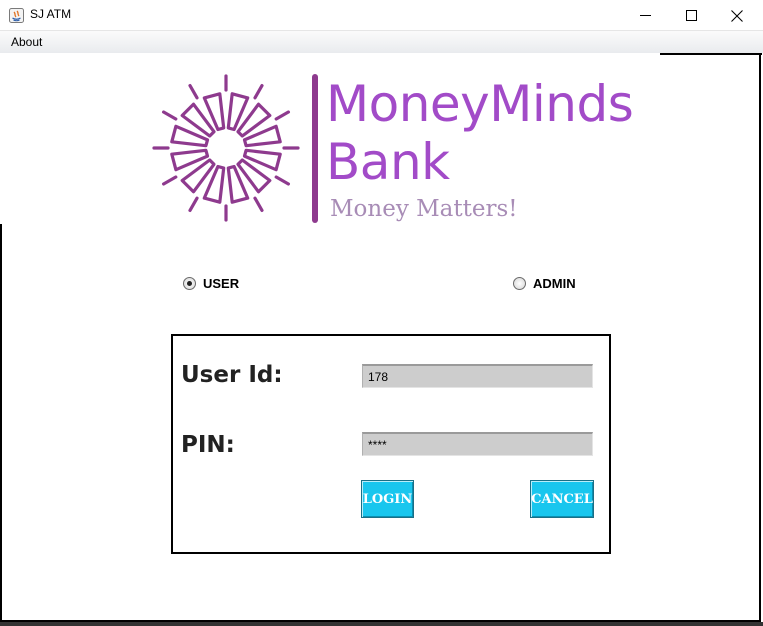  I want to click on bank-tagline: Money Matters!, so click(424, 209).